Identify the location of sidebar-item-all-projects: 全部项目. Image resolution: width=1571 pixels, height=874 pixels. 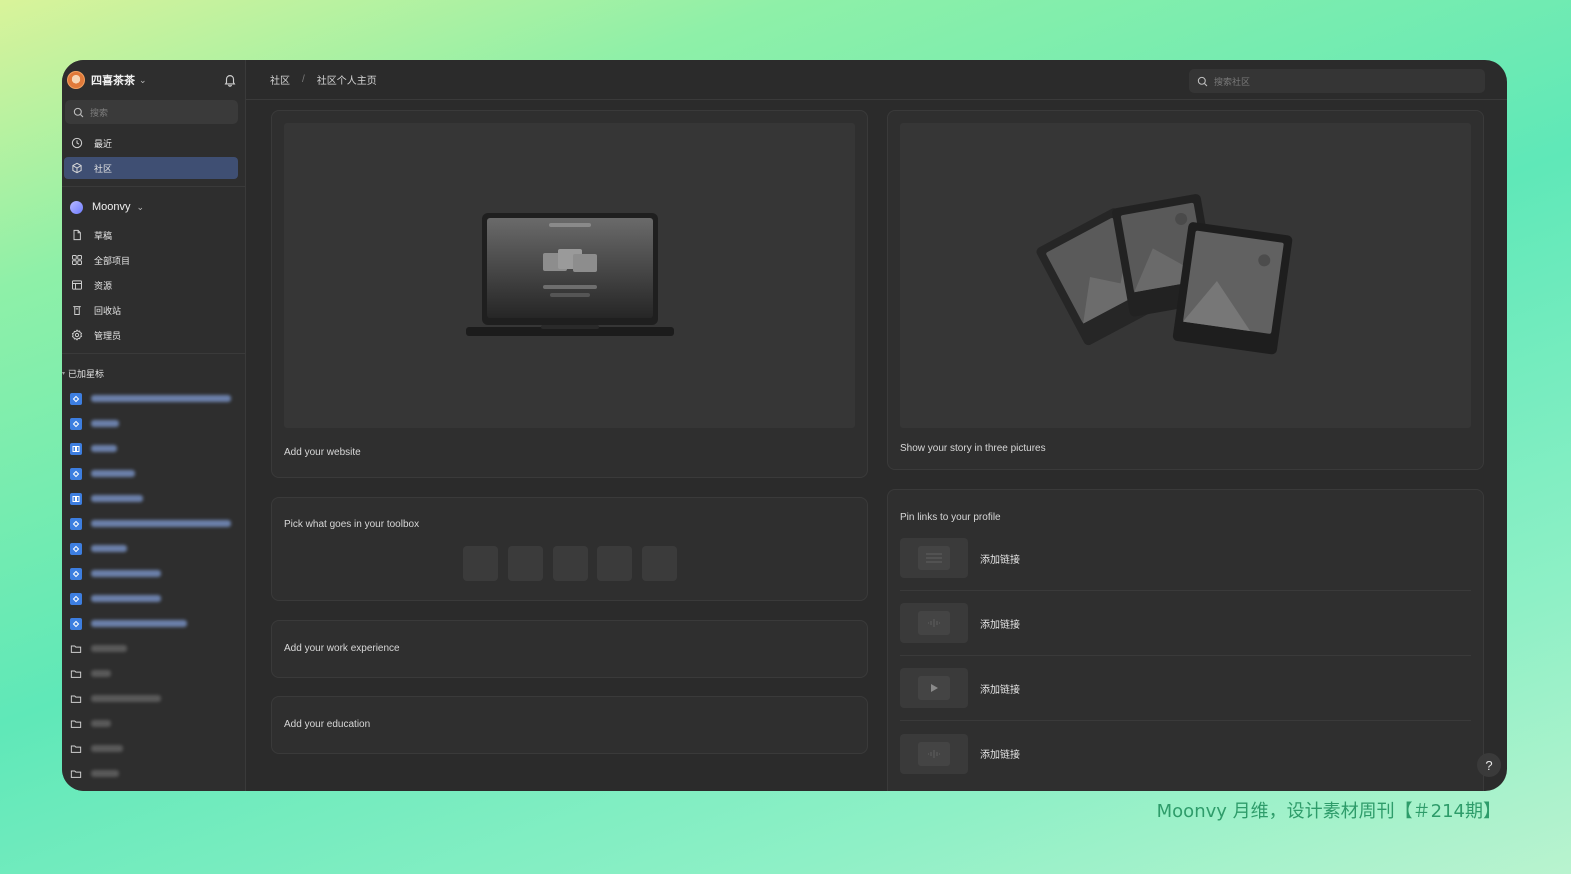
(151, 260).